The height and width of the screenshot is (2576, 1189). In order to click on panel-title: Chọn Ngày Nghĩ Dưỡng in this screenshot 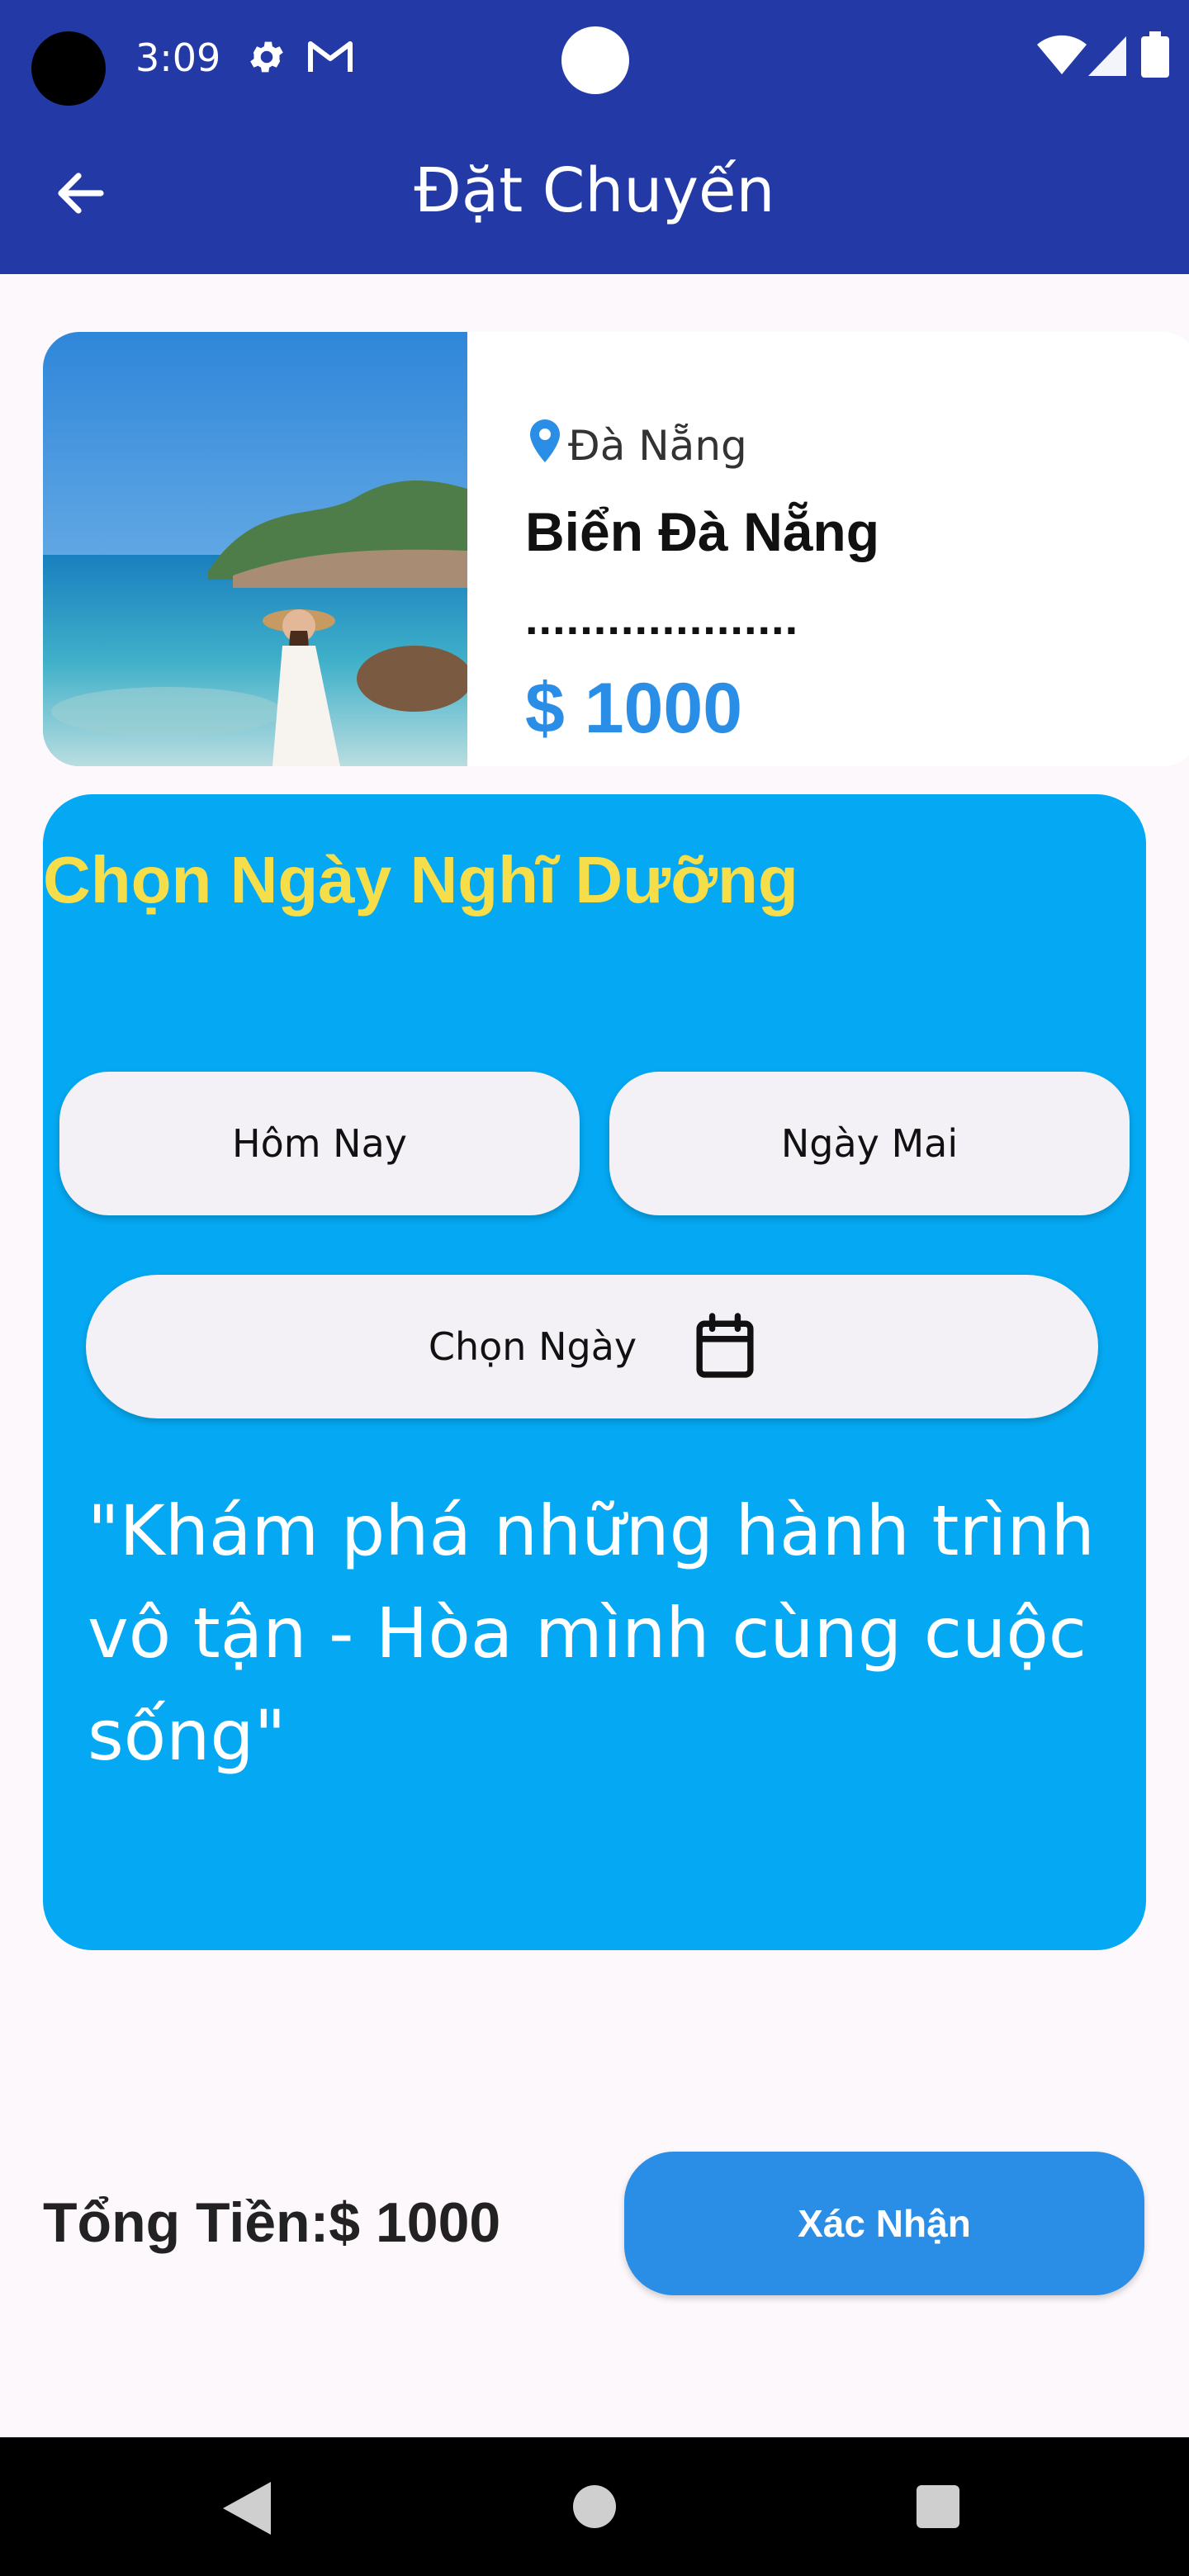, I will do `click(420, 879)`.